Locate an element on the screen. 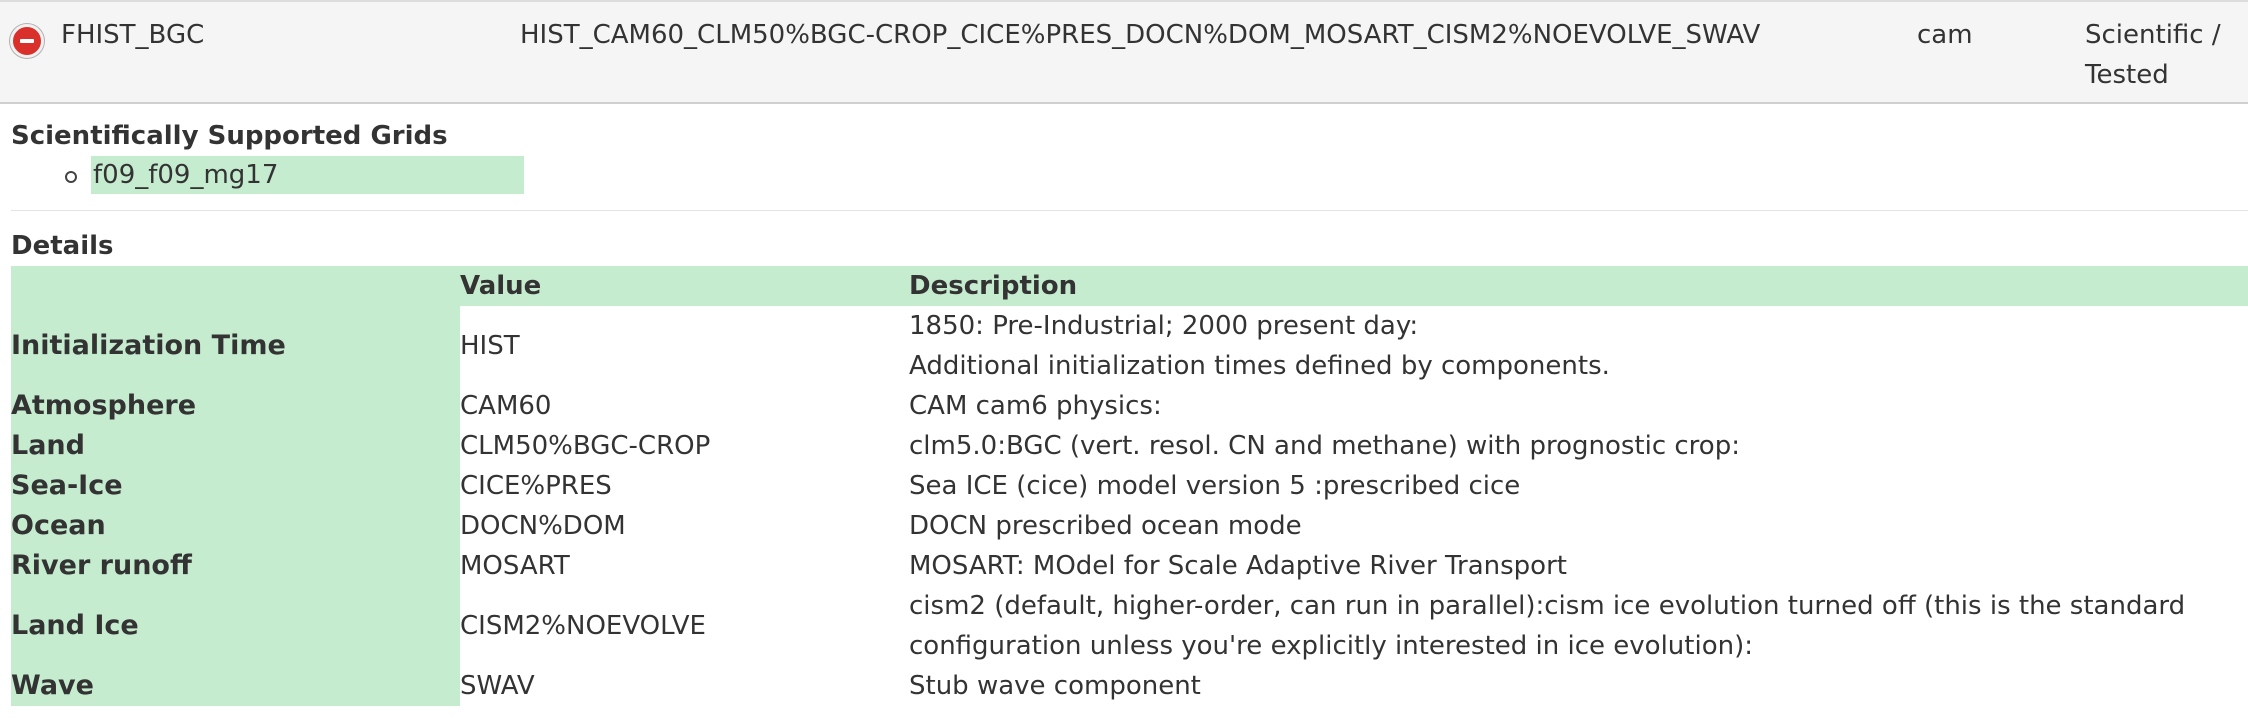 The height and width of the screenshot is (728, 2248). header-description: Description is located at coordinates (993, 286).